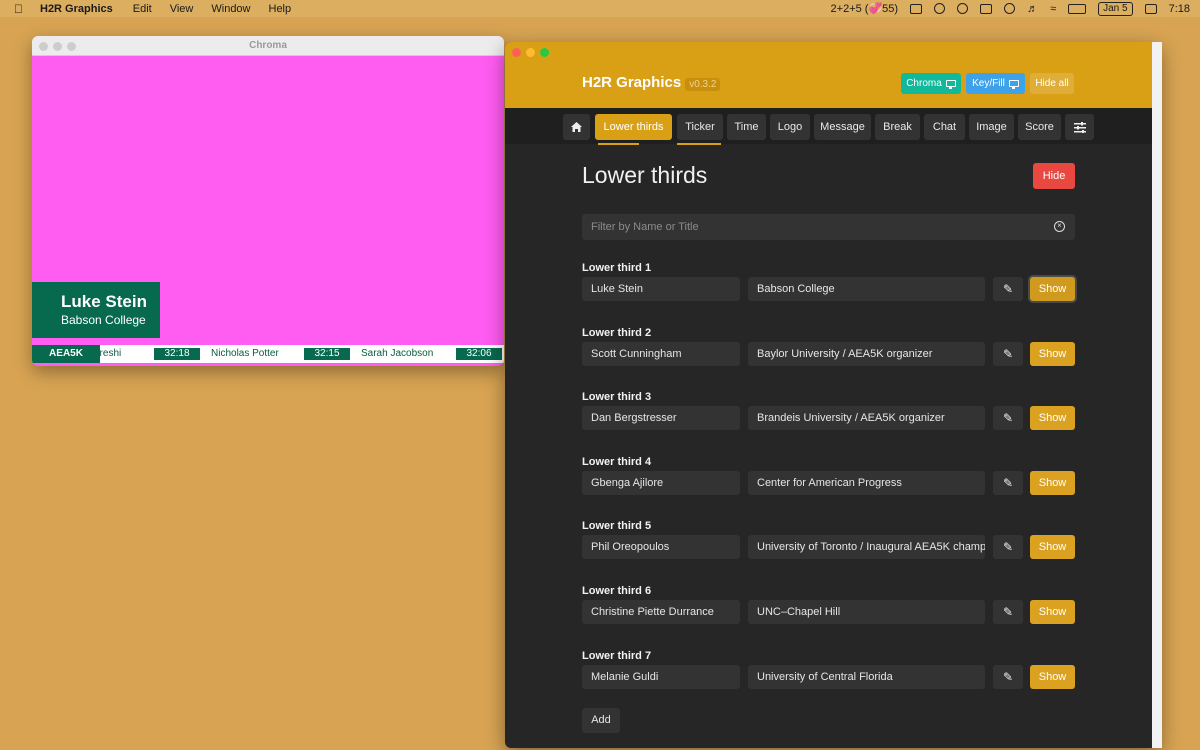 This screenshot has width=1200, height=750. What do you see at coordinates (940, 8) in the screenshot?
I see `record-icon` at bounding box center [940, 8].